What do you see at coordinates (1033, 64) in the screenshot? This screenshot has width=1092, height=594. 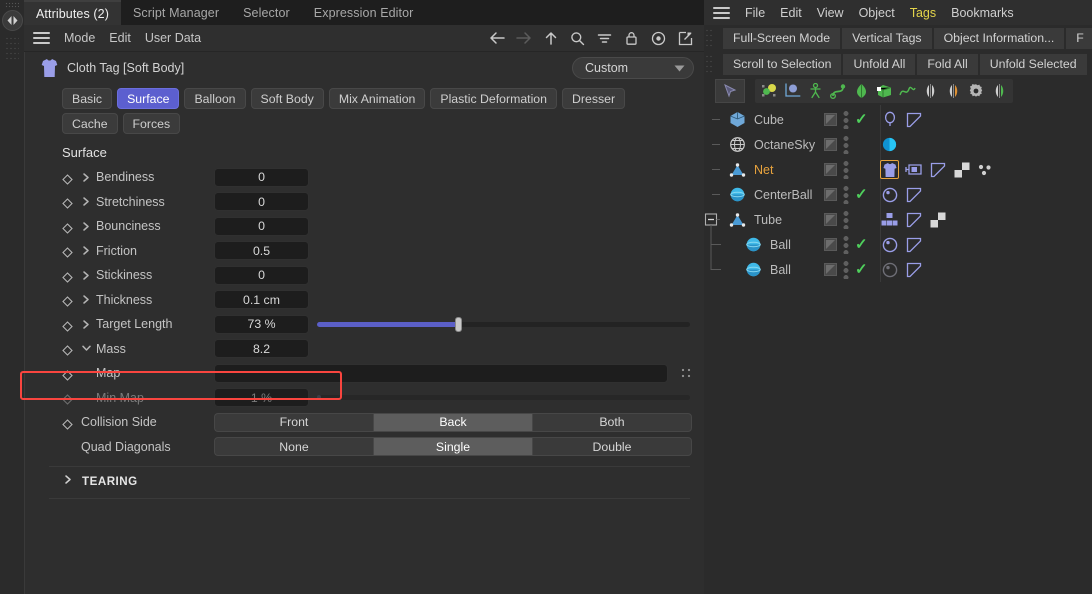 I see `btn-unfold-selected: Unfold Selected` at bounding box center [1033, 64].